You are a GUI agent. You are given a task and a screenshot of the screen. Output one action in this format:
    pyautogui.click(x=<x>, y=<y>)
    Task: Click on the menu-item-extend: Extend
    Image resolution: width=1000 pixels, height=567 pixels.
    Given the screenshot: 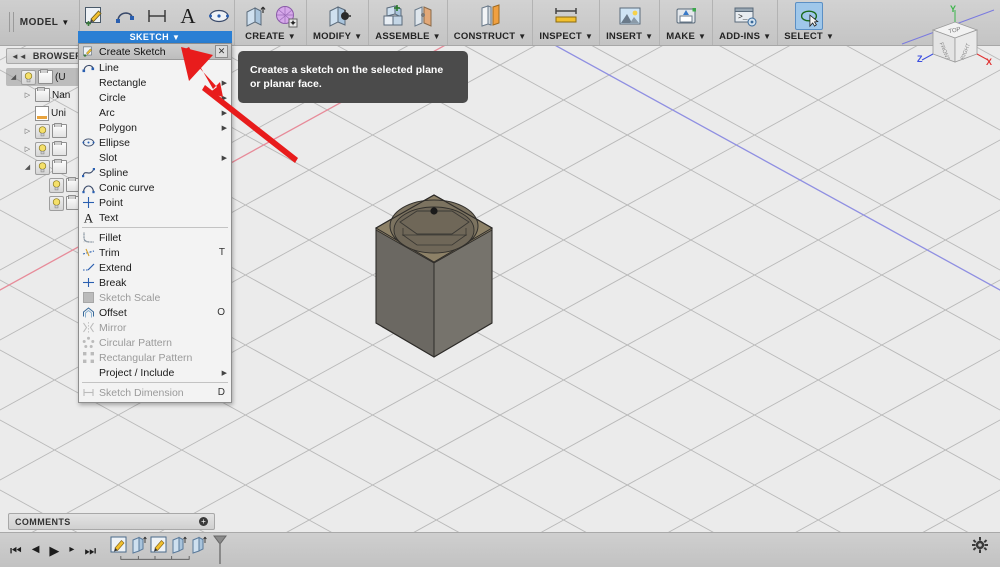 What is the action you would take?
    pyautogui.click(x=155, y=267)
    